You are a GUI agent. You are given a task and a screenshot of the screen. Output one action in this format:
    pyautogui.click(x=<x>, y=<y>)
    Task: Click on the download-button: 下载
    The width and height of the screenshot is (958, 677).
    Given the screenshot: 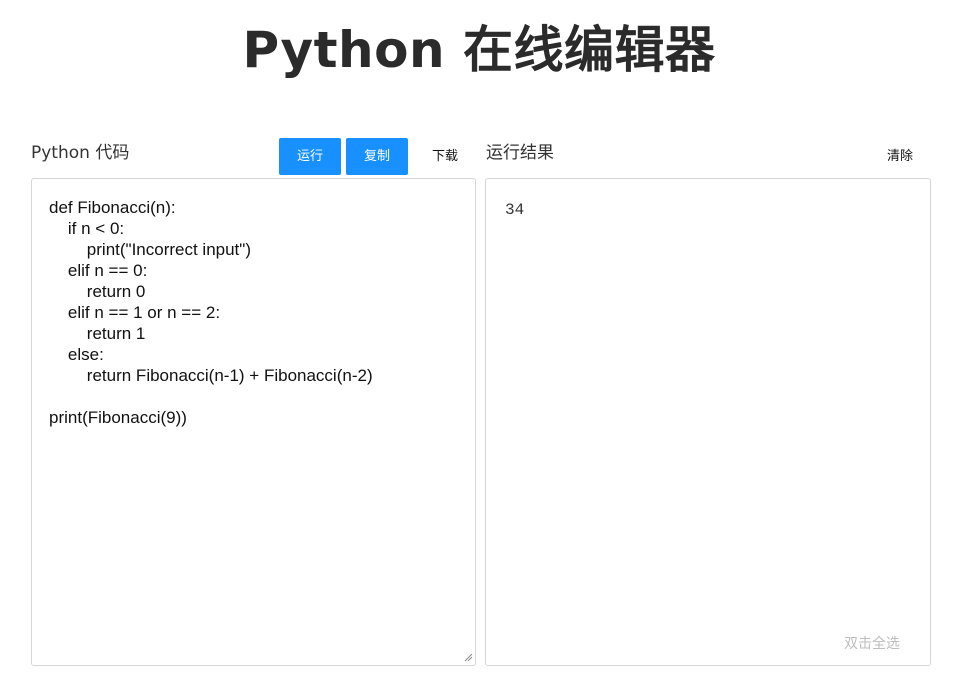 What is the action you would take?
    pyautogui.click(x=445, y=156)
    